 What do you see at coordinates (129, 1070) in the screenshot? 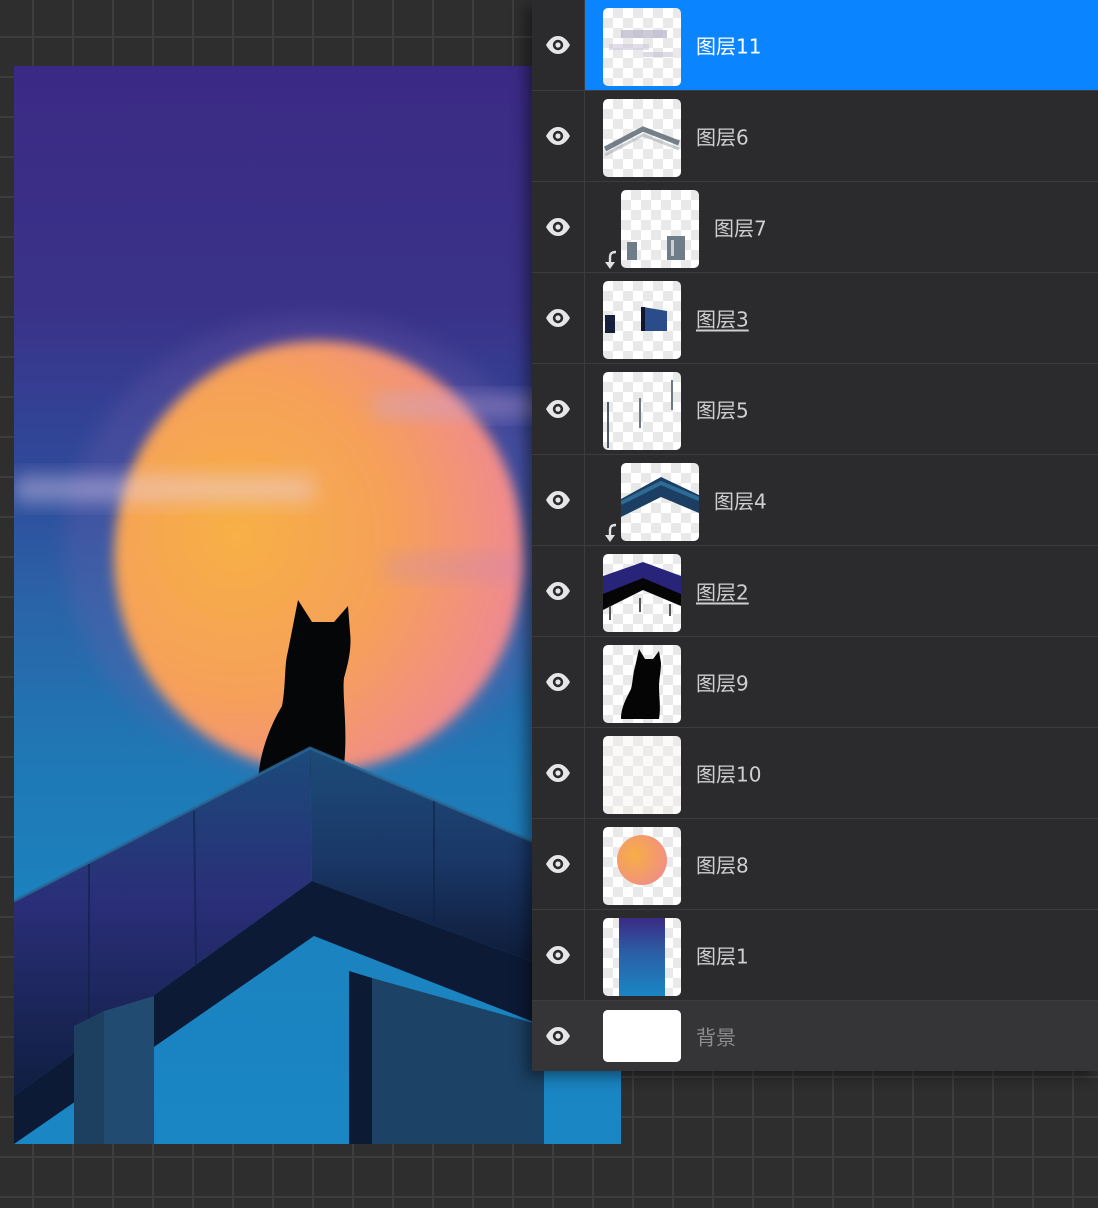
I see `pillar-left-front` at bounding box center [129, 1070].